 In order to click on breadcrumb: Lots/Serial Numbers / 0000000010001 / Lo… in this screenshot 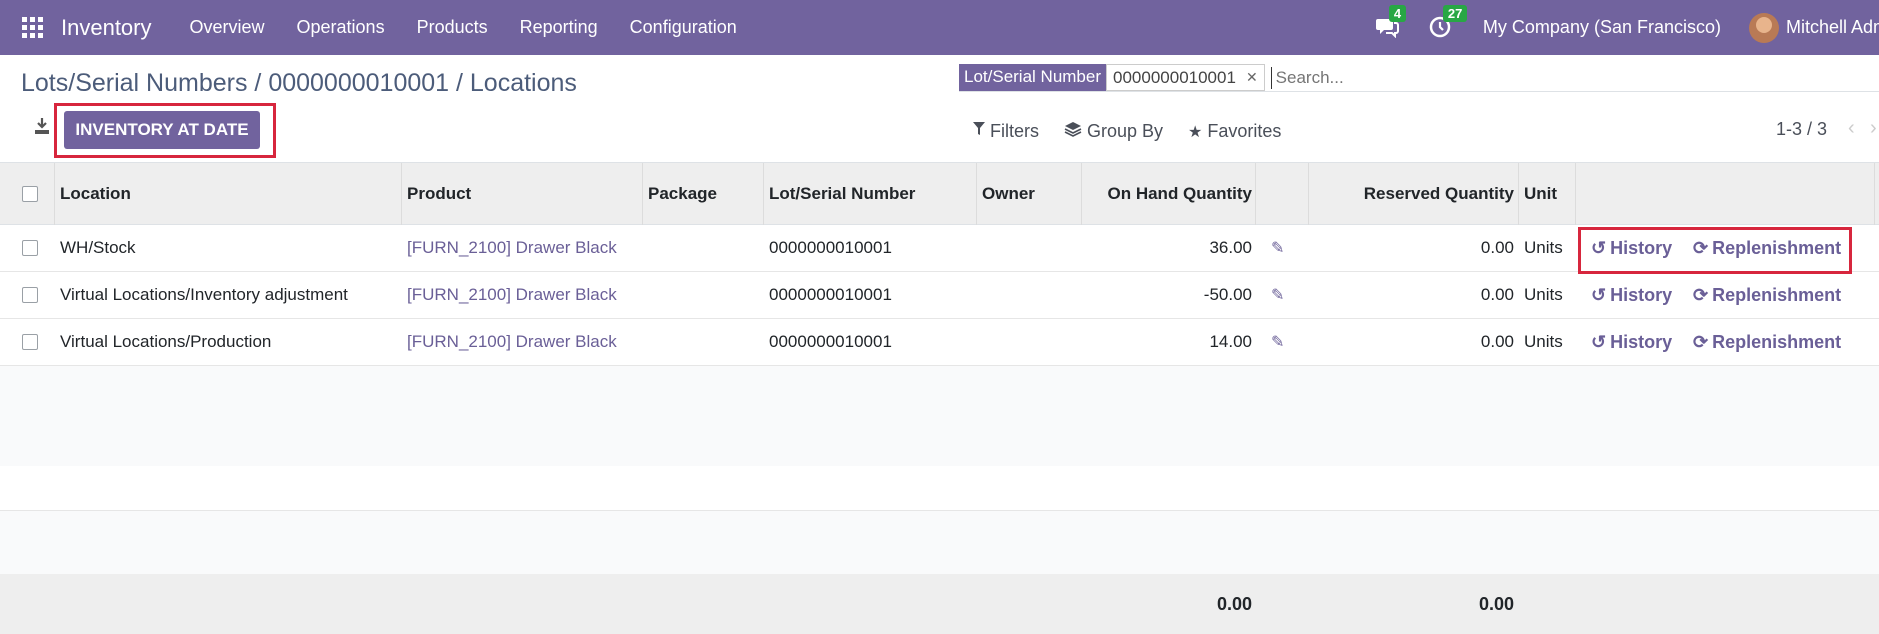, I will do `click(299, 83)`.